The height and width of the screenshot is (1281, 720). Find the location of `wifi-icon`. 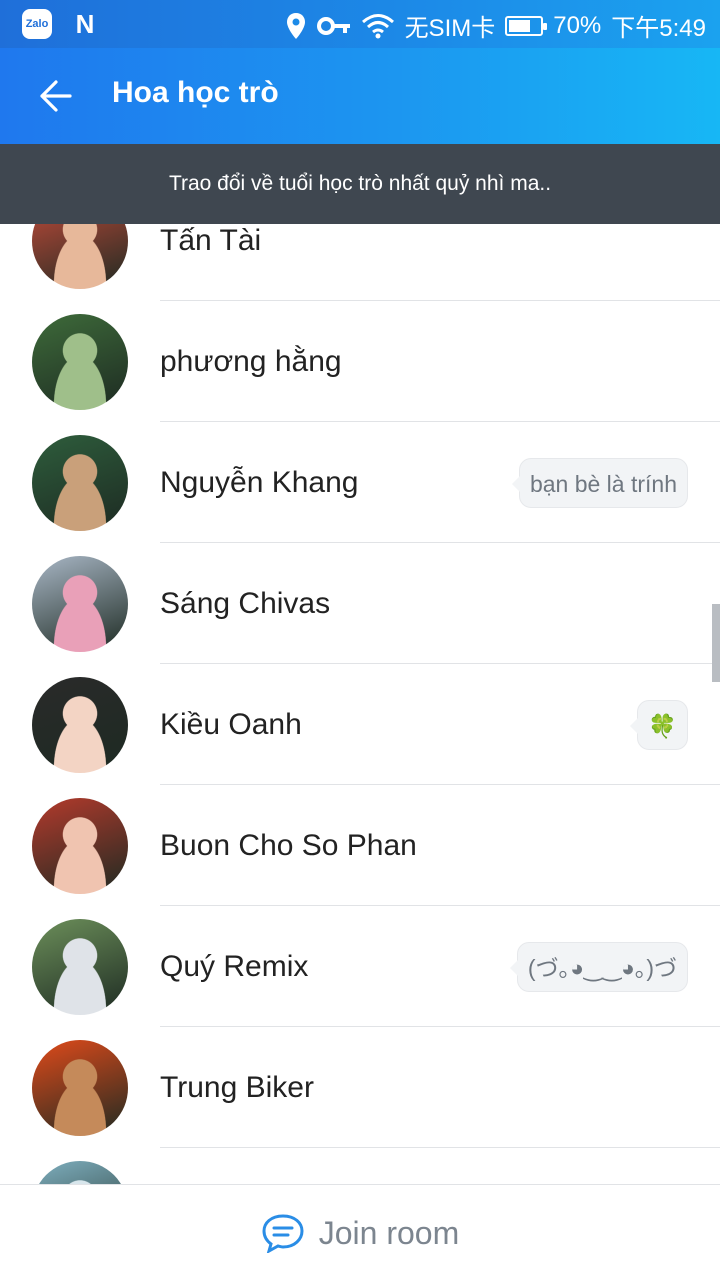

wifi-icon is located at coordinates (377, 25).